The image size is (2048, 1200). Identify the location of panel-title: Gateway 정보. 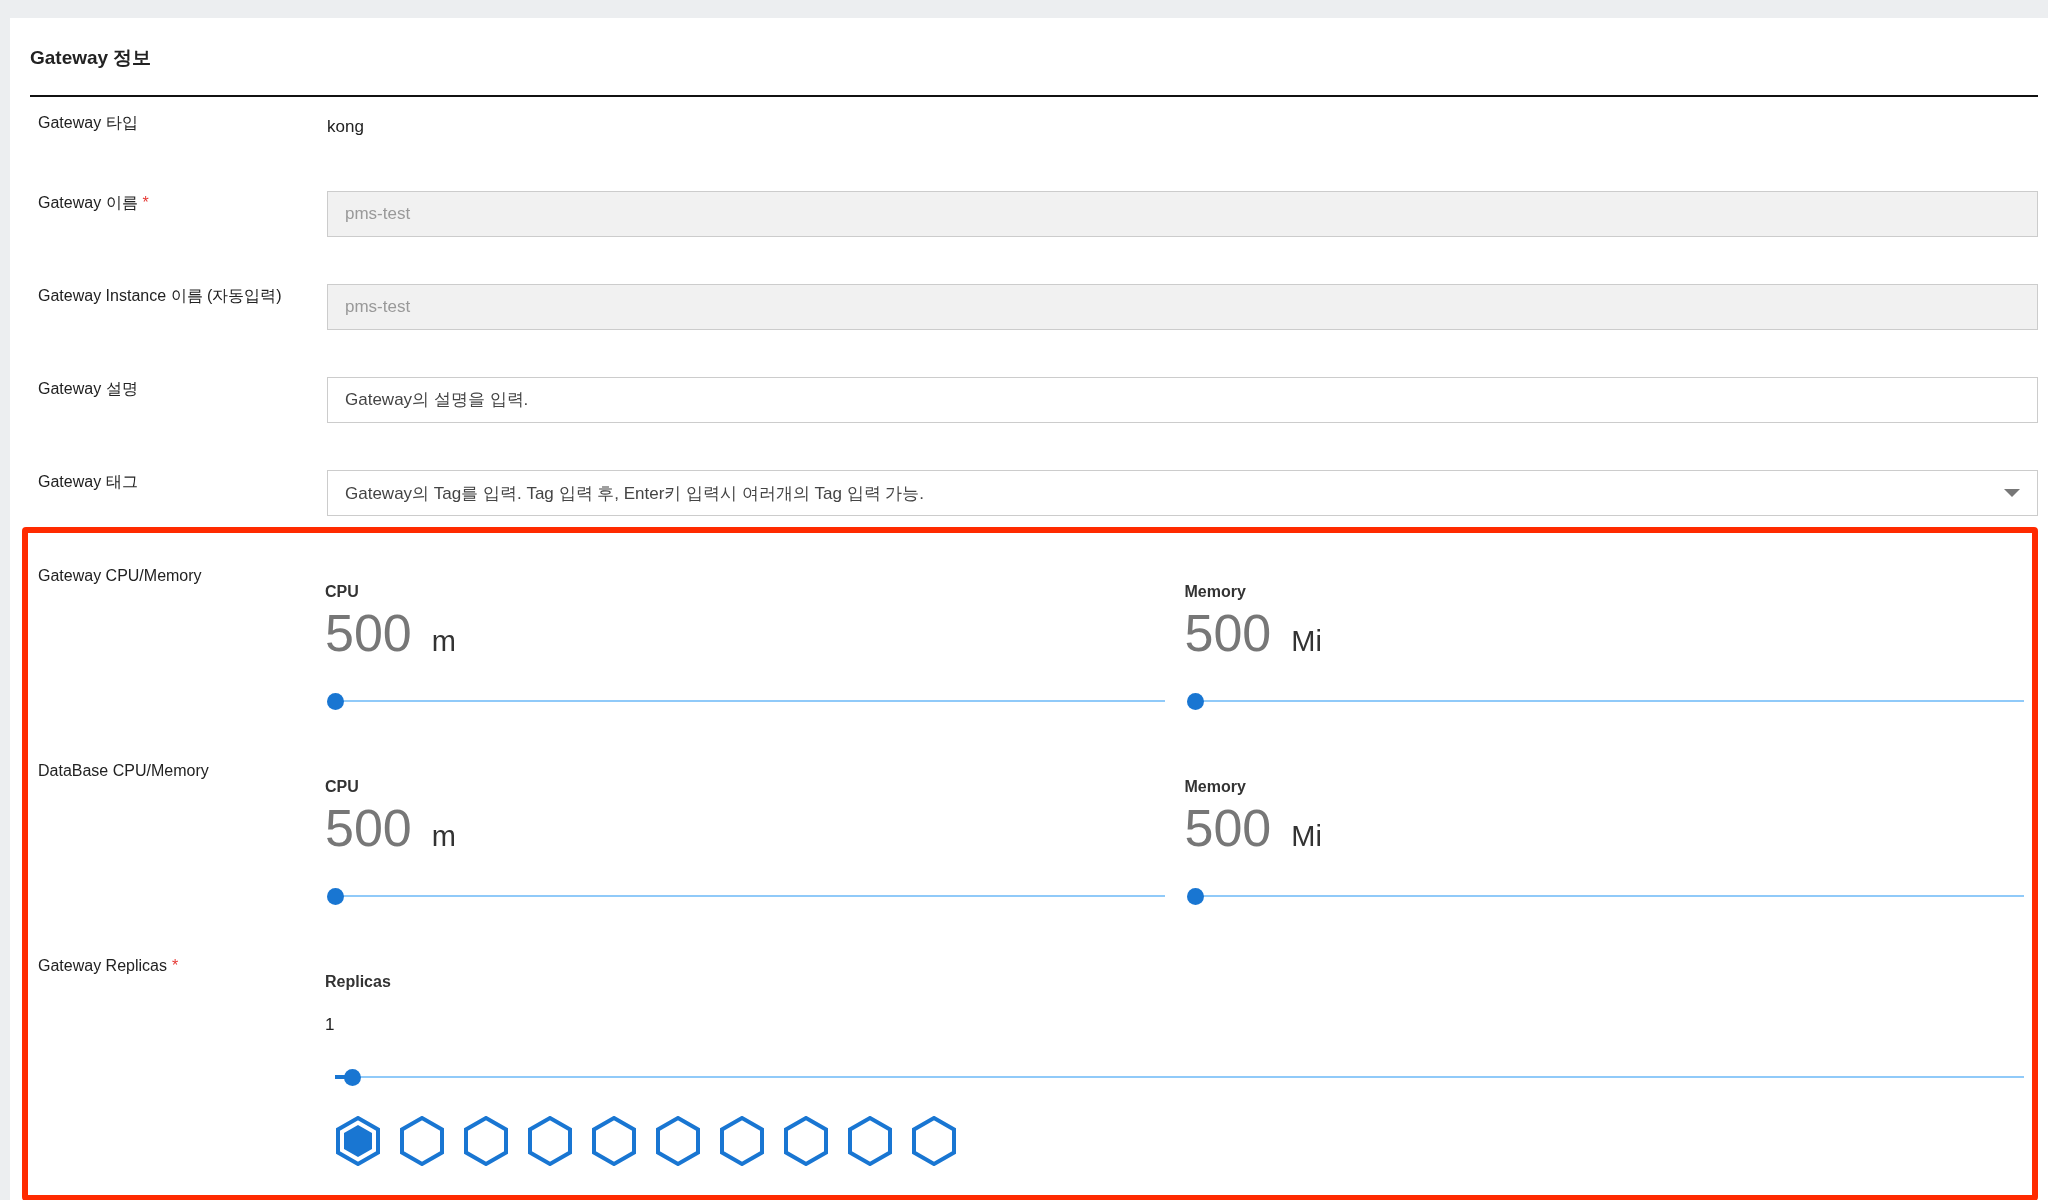
(91, 58).